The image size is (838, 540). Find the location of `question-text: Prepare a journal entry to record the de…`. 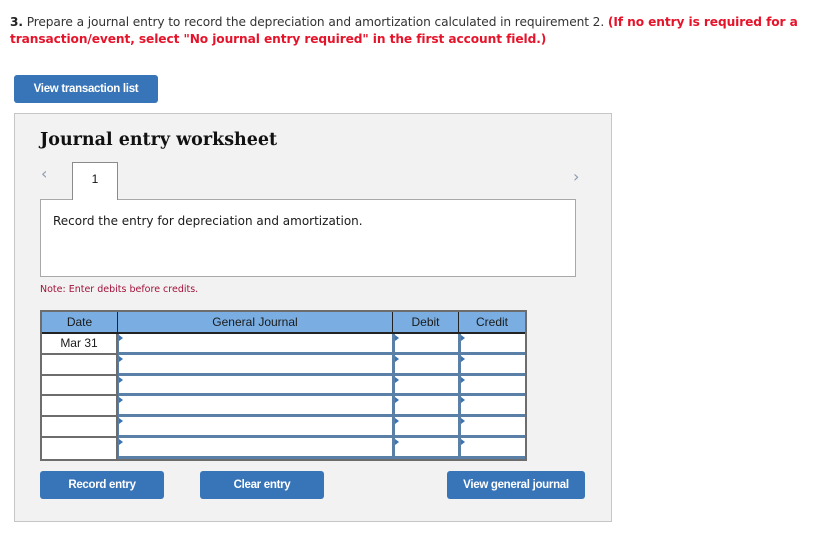

question-text: Prepare a journal entry to record the de… is located at coordinates (315, 22).